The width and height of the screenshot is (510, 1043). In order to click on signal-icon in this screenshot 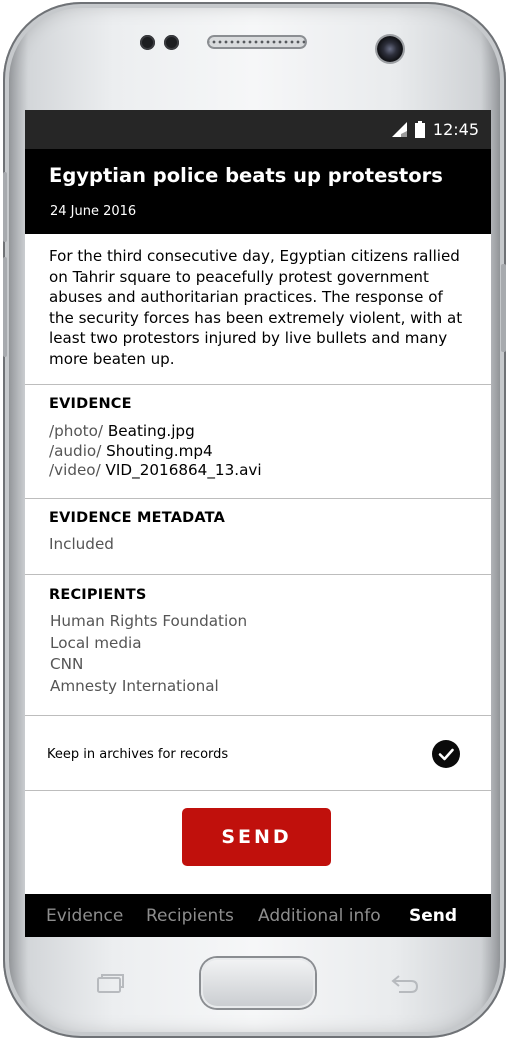, I will do `click(399, 129)`.